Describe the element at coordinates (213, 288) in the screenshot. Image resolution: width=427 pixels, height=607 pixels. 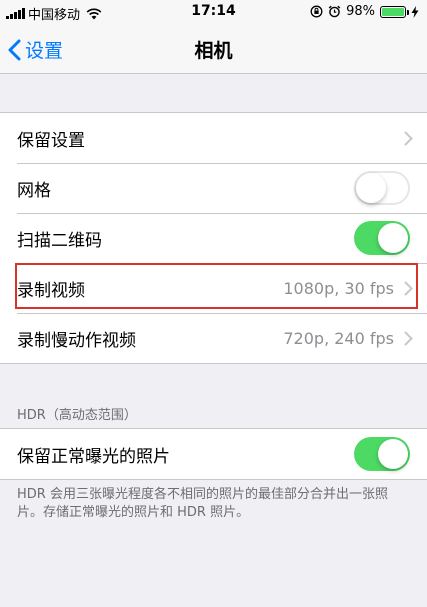
I see `record-video-row: 录制视频 1080p, 30 fps` at that location.